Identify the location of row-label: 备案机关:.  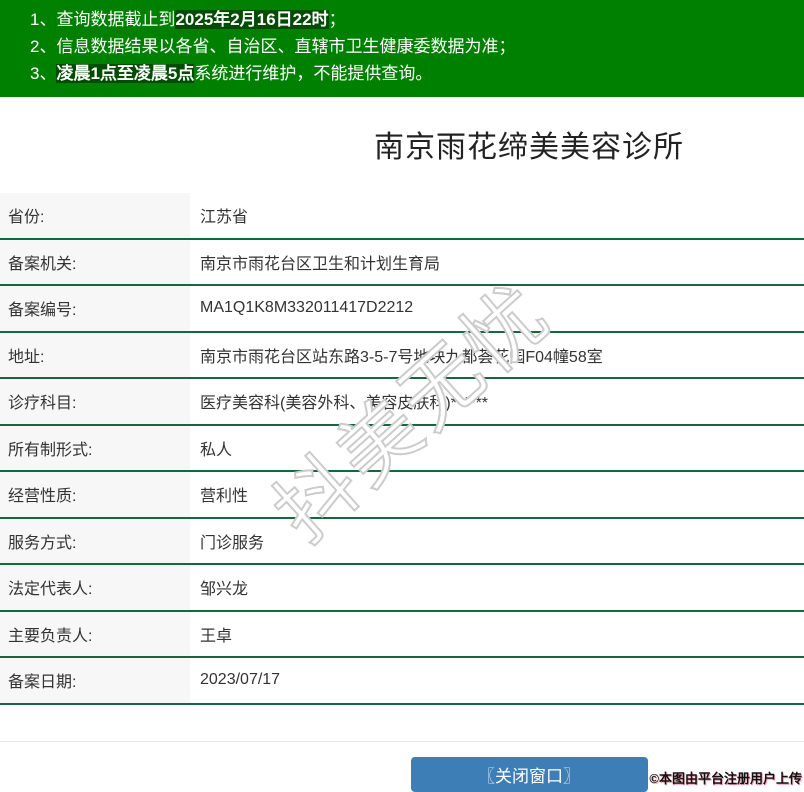
(95, 261).